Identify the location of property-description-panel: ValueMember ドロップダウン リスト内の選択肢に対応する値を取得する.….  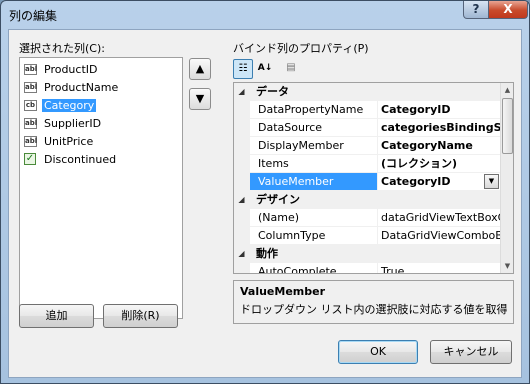
(373, 302).